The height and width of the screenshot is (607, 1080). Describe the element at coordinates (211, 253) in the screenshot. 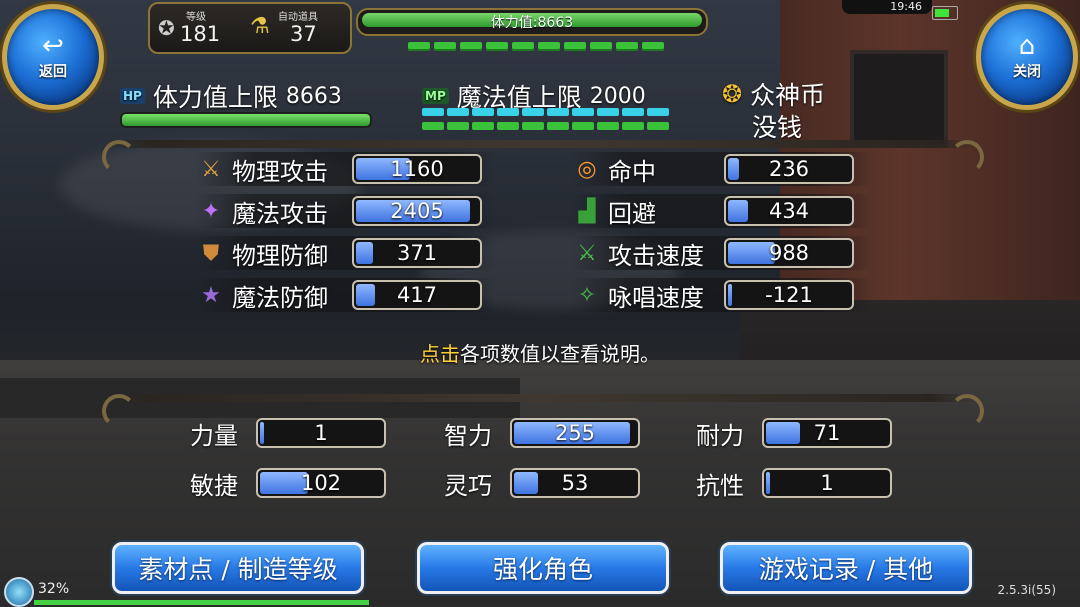

I see `shield-icon: ⛊` at that location.